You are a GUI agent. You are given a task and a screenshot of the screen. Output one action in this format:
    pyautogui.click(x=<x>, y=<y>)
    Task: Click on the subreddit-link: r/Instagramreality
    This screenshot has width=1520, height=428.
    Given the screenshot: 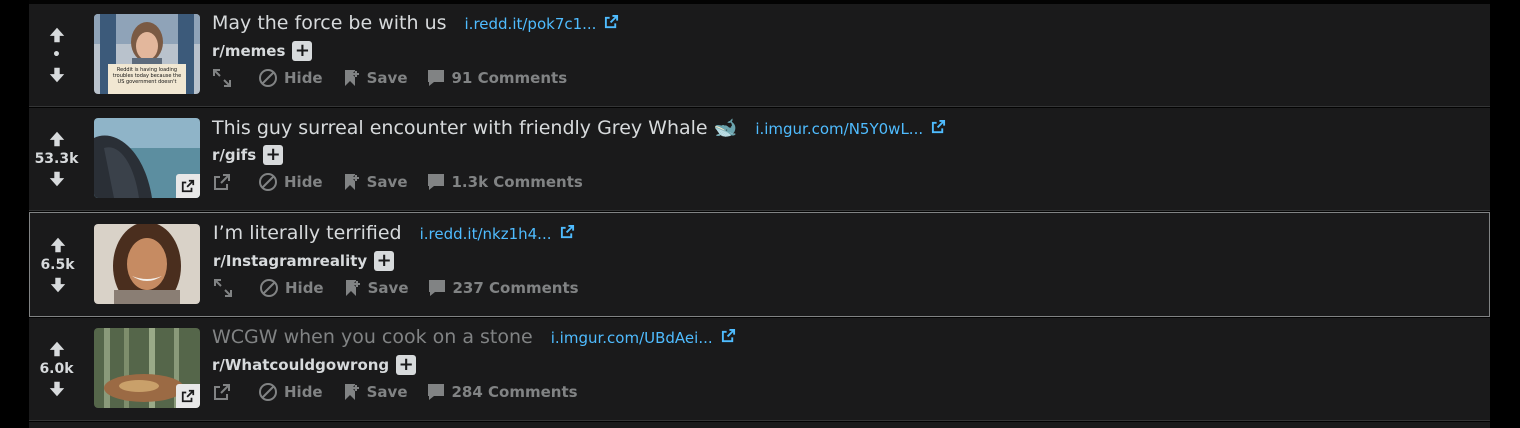 What is the action you would take?
    pyautogui.click(x=290, y=261)
    